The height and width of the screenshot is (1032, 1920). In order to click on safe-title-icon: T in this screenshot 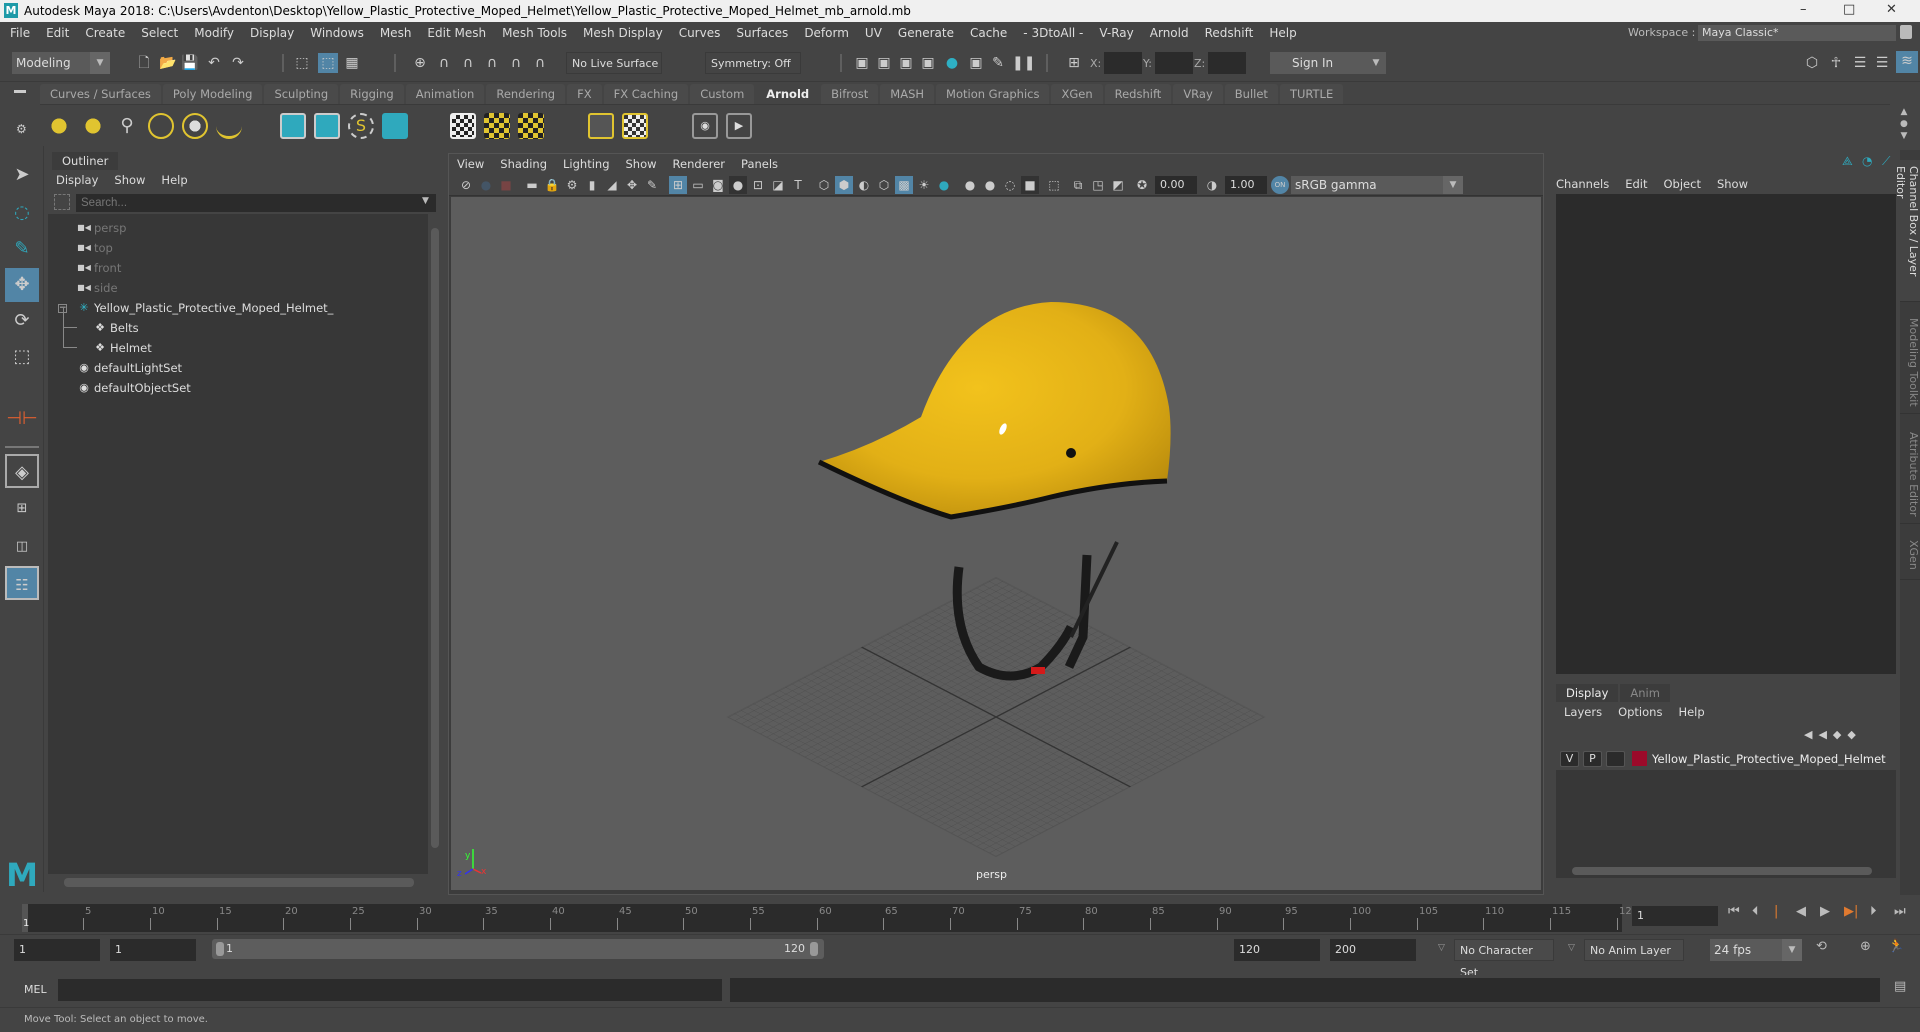, I will do `click(798, 185)`.